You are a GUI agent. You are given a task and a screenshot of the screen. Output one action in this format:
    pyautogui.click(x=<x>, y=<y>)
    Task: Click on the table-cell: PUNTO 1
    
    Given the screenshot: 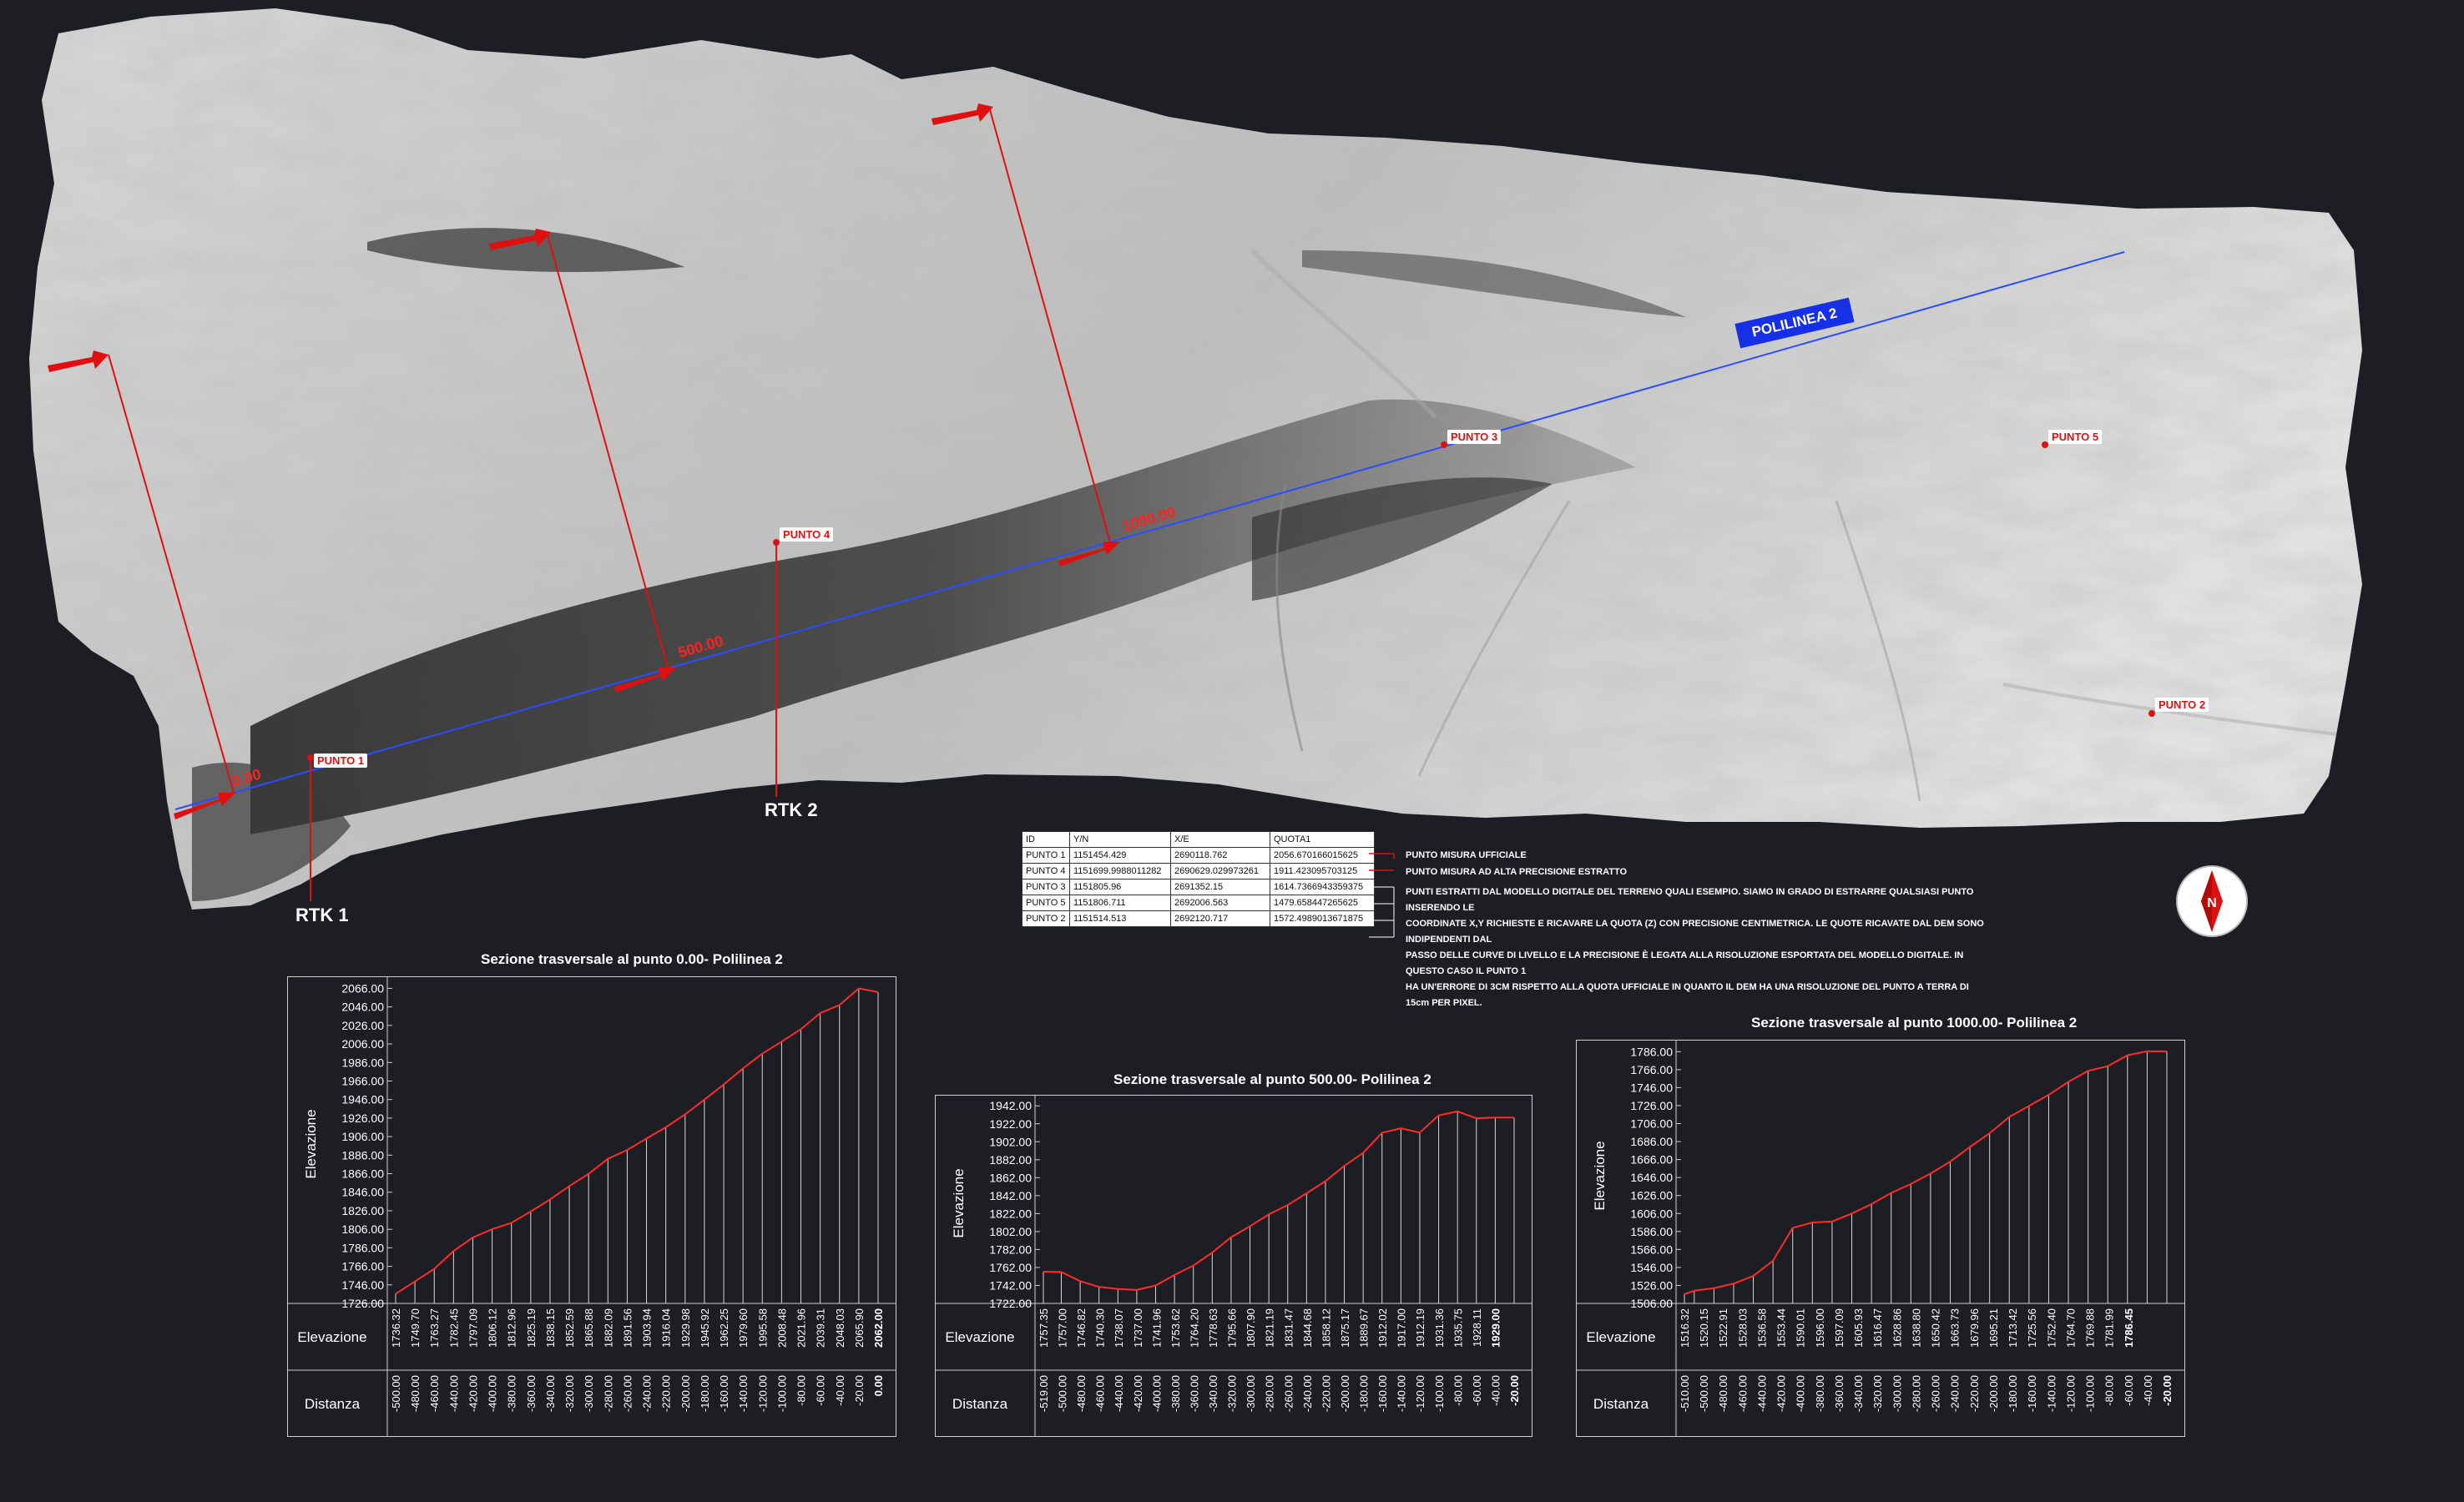 What is the action you would take?
    pyautogui.click(x=1046, y=855)
    